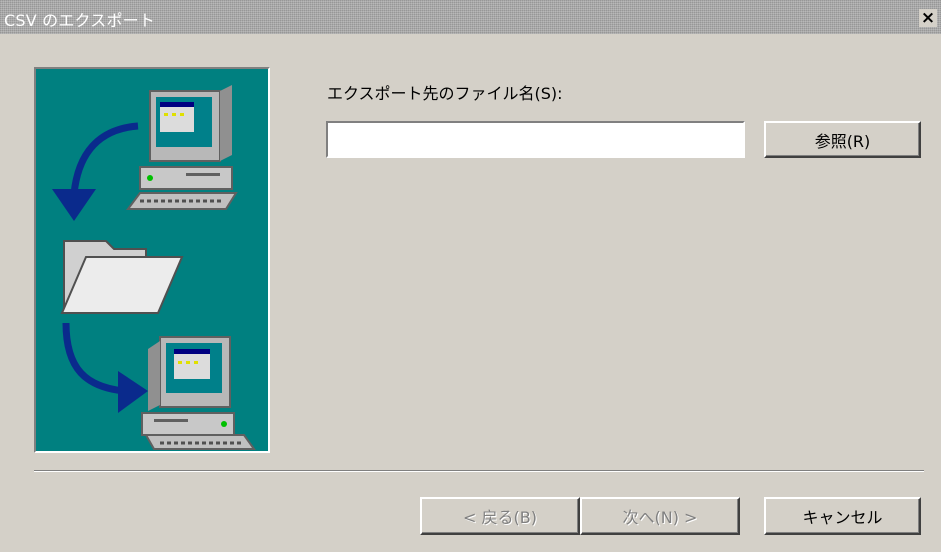  I want to click on dialog-title: CSV のエクスポート, so click(80, 20).